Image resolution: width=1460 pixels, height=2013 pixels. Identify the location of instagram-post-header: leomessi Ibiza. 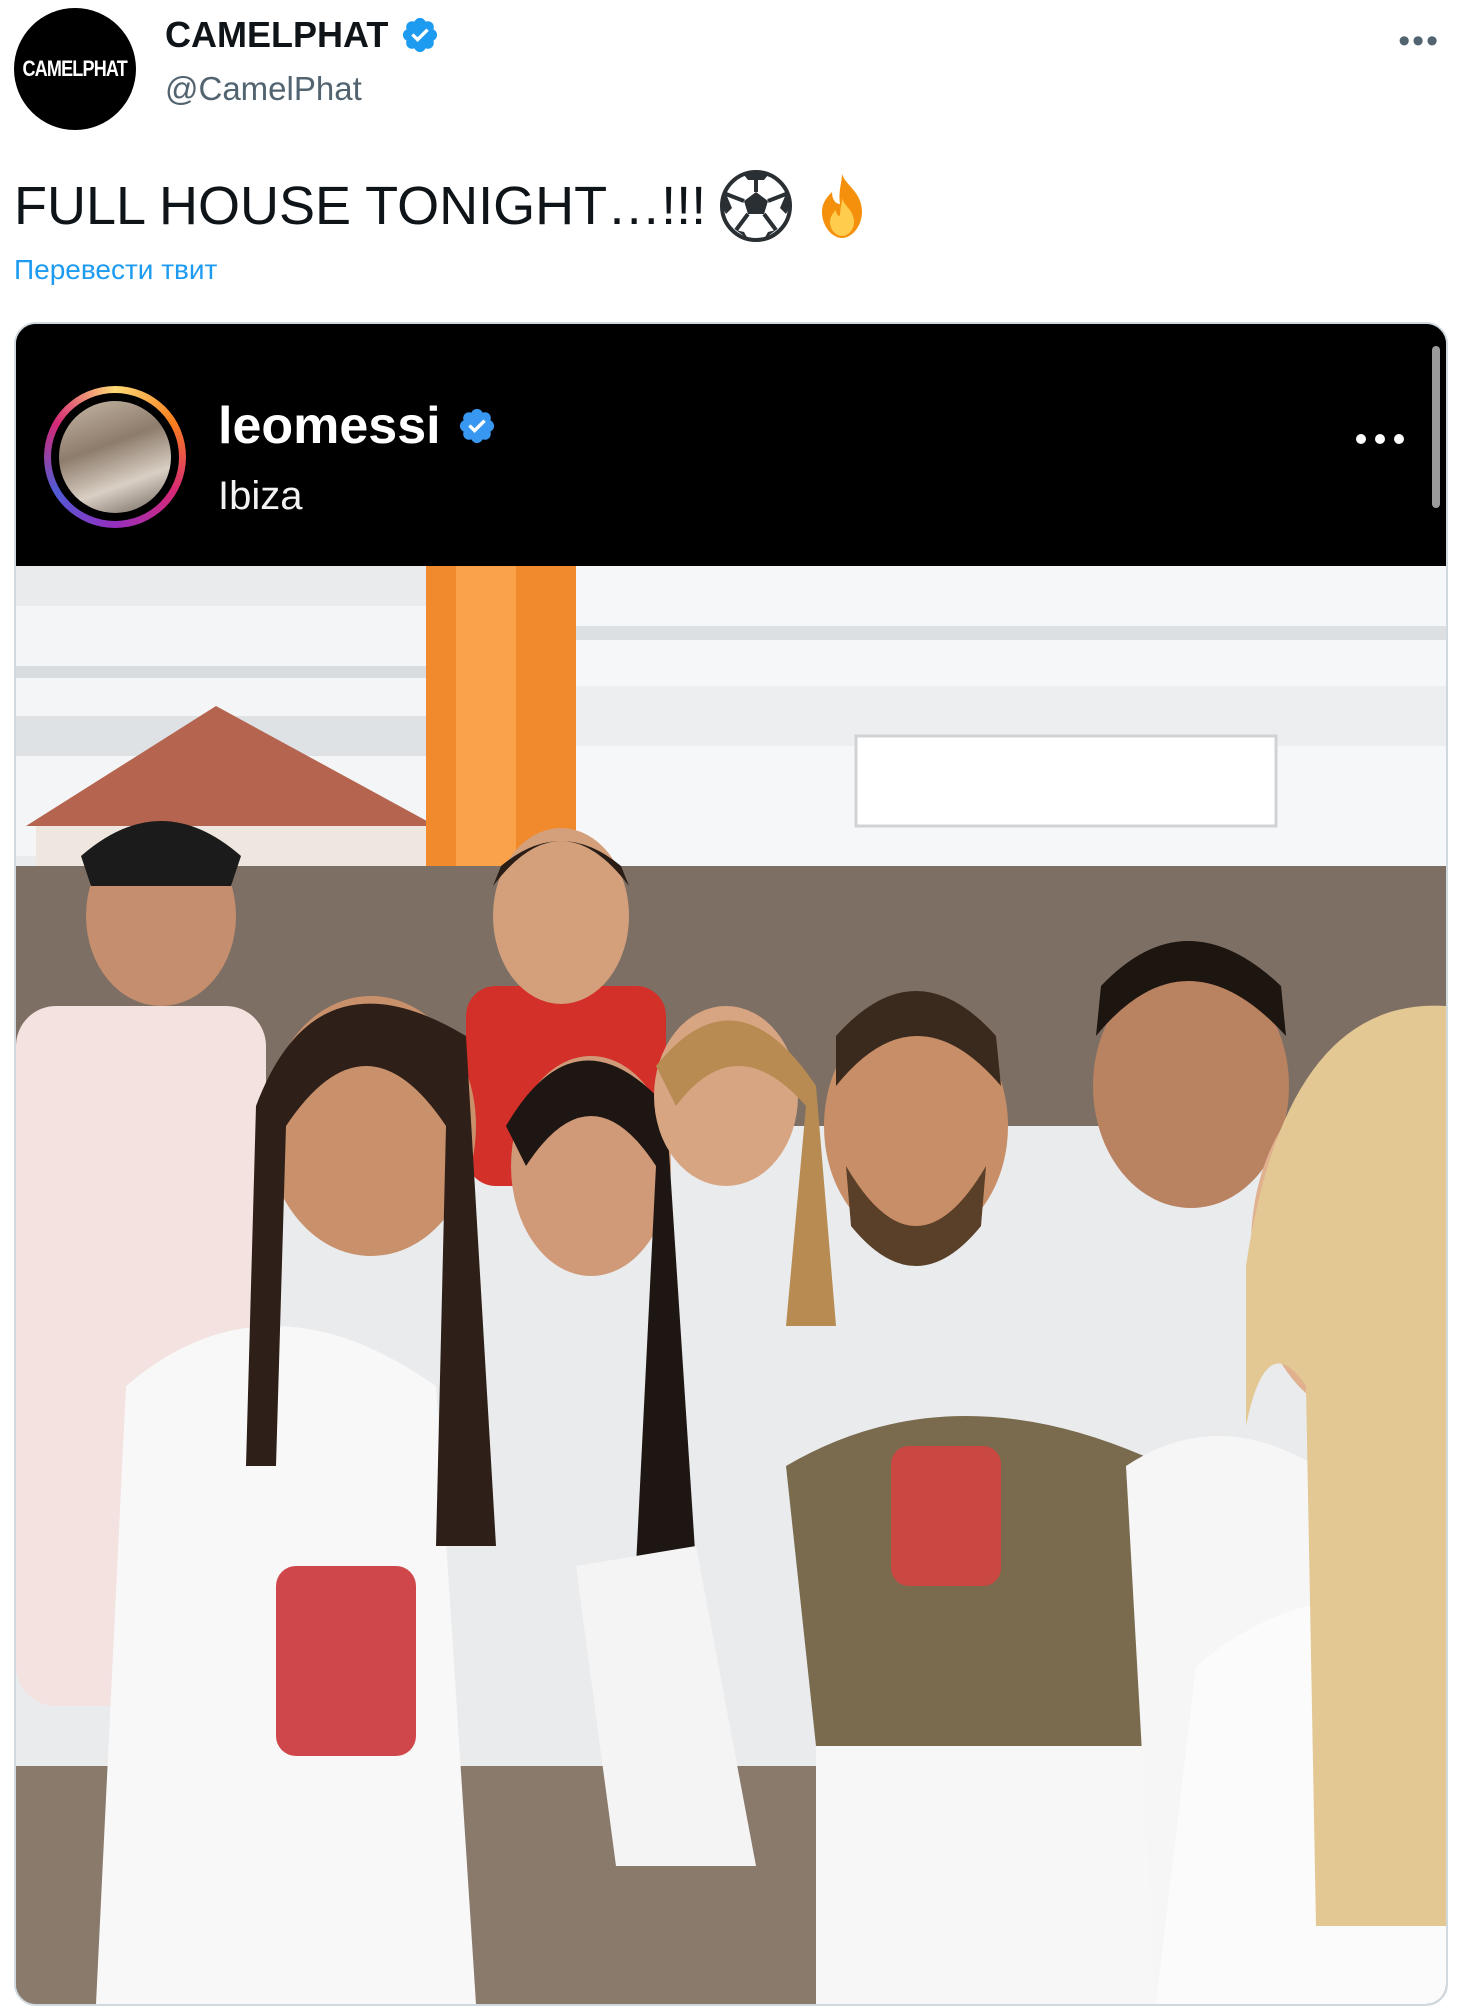
(731, 445).